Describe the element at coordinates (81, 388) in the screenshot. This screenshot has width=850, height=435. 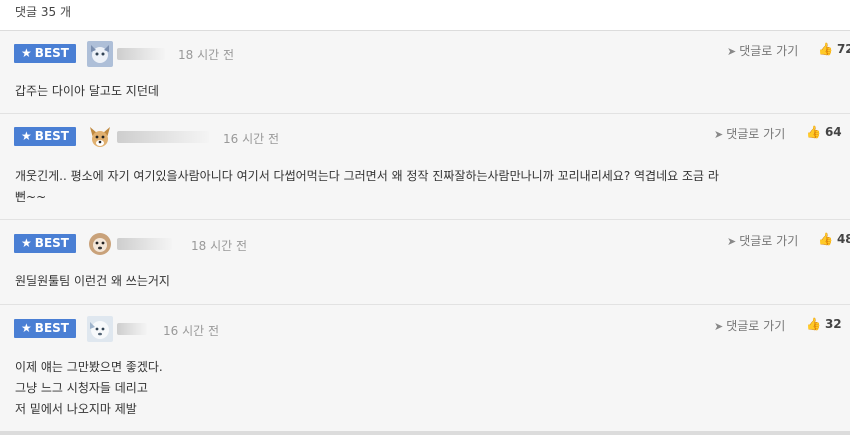
I see `comment-line: 그냥 느그 시청자들 데리고` at that location.